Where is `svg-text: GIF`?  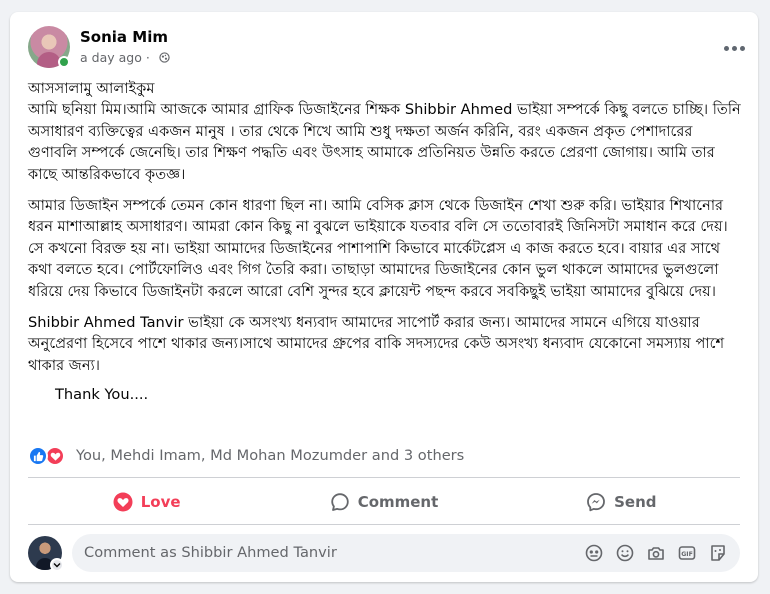 svg-text: GIF is located at coordinates (687, 554).